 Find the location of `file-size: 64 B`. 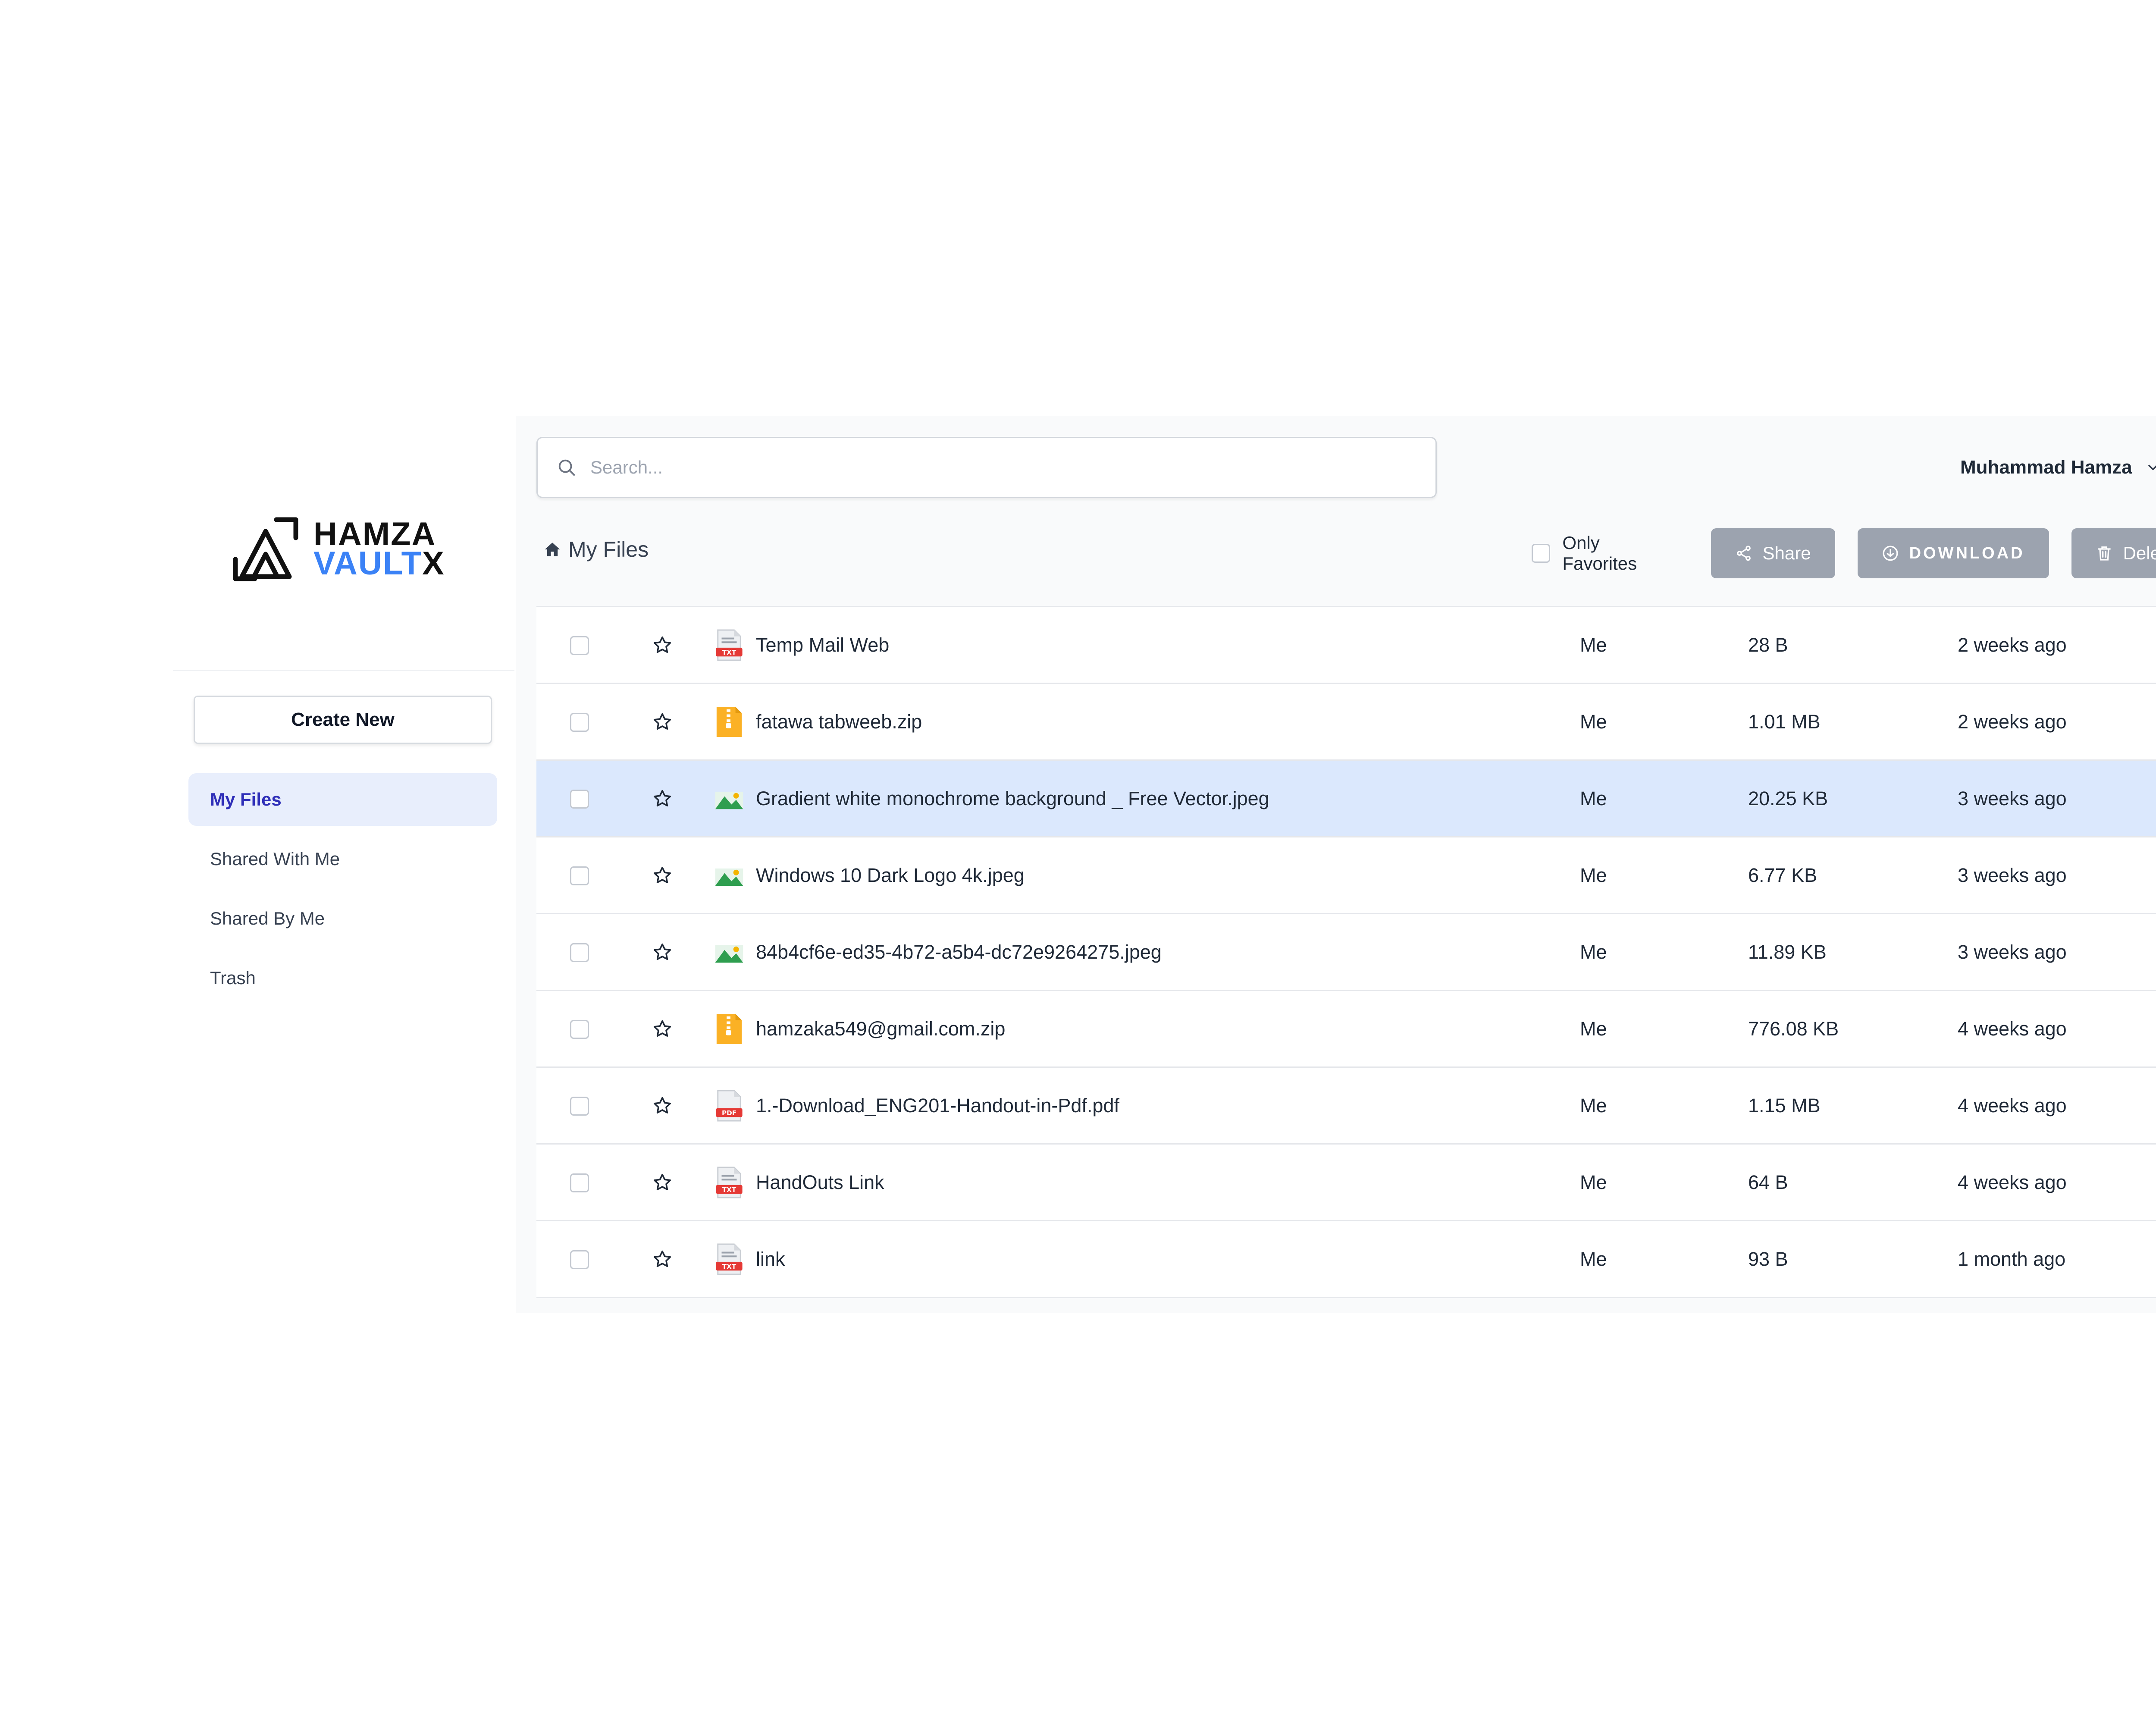

file-size: 64 B is located at coordinates (1768, 1182).